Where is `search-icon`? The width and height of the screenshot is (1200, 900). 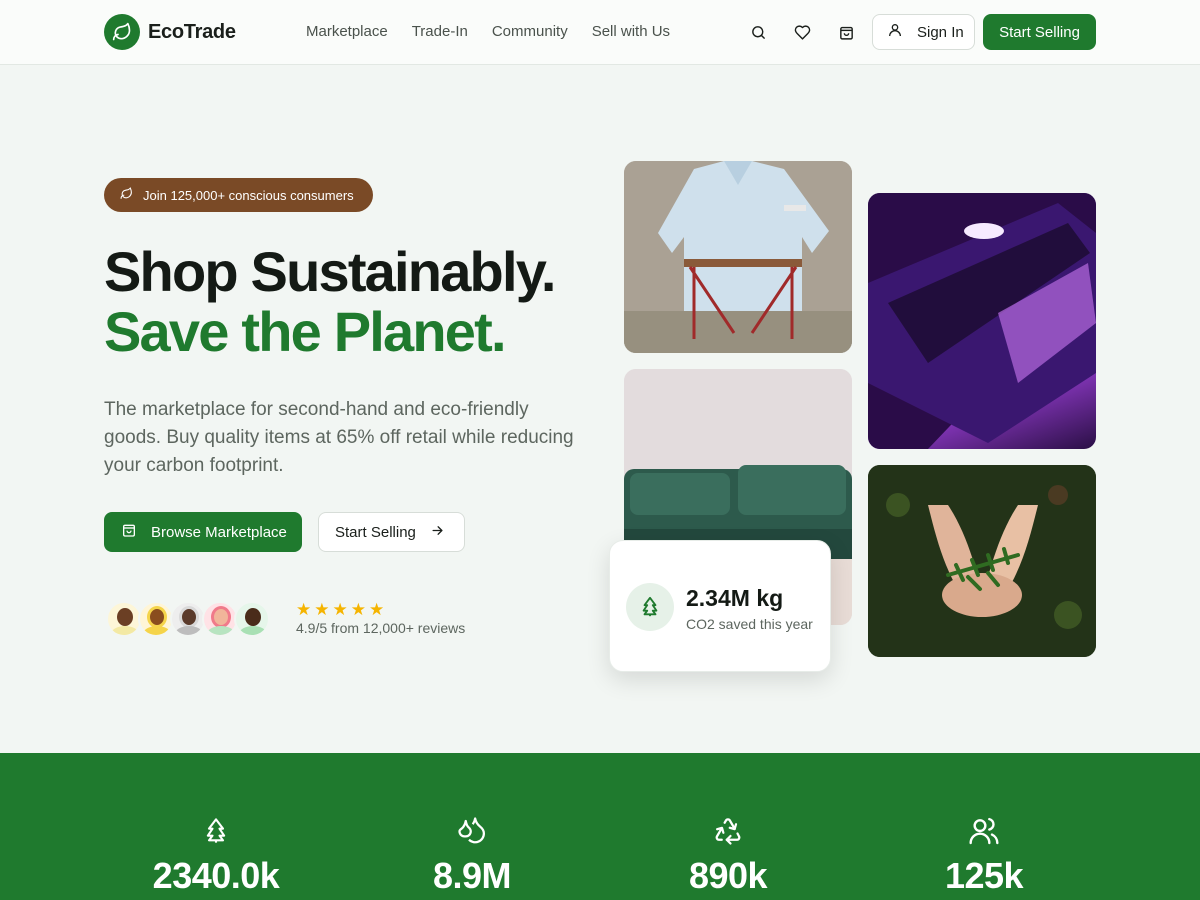
search-icon is located at coordinates (758, 32).